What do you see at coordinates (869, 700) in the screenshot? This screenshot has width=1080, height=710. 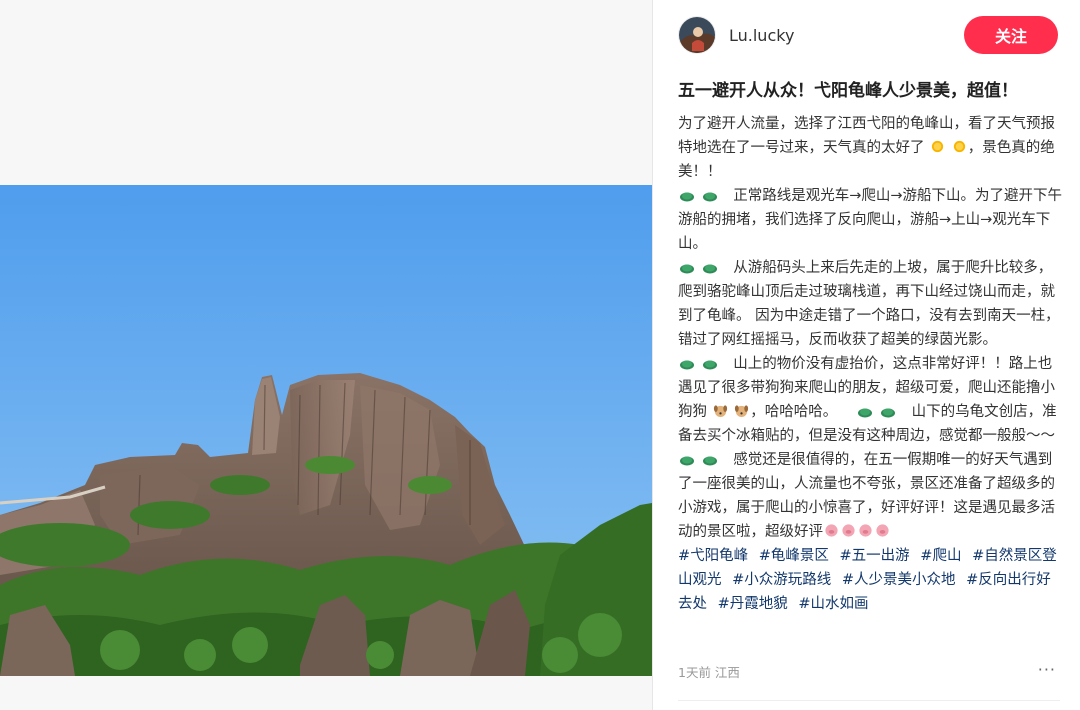 I see `section-divider` at bounding box center [869, 700].